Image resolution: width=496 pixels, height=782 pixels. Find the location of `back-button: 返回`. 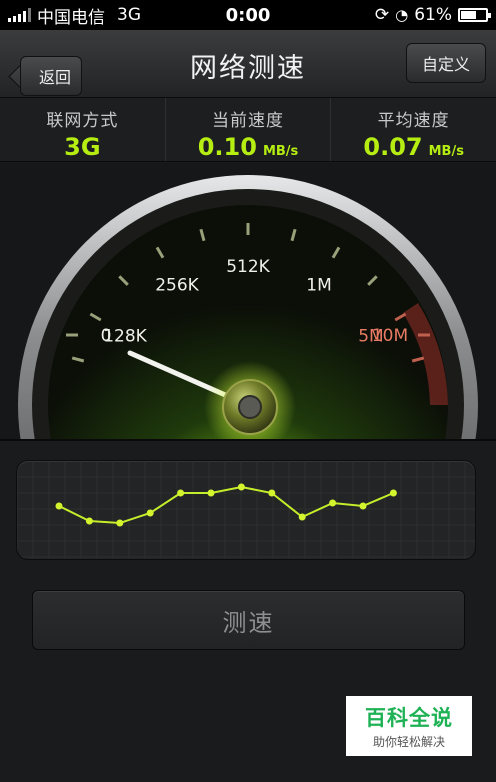

back-button: 返回 is located at coordinates (51, 76).